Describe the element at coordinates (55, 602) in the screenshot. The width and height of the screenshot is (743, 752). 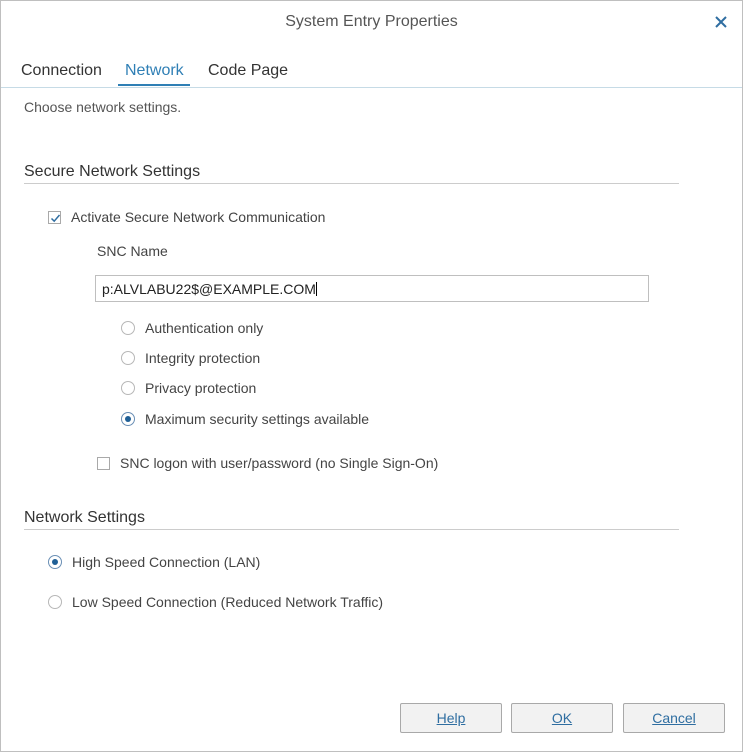
I see `radio-low-speed` at that location.